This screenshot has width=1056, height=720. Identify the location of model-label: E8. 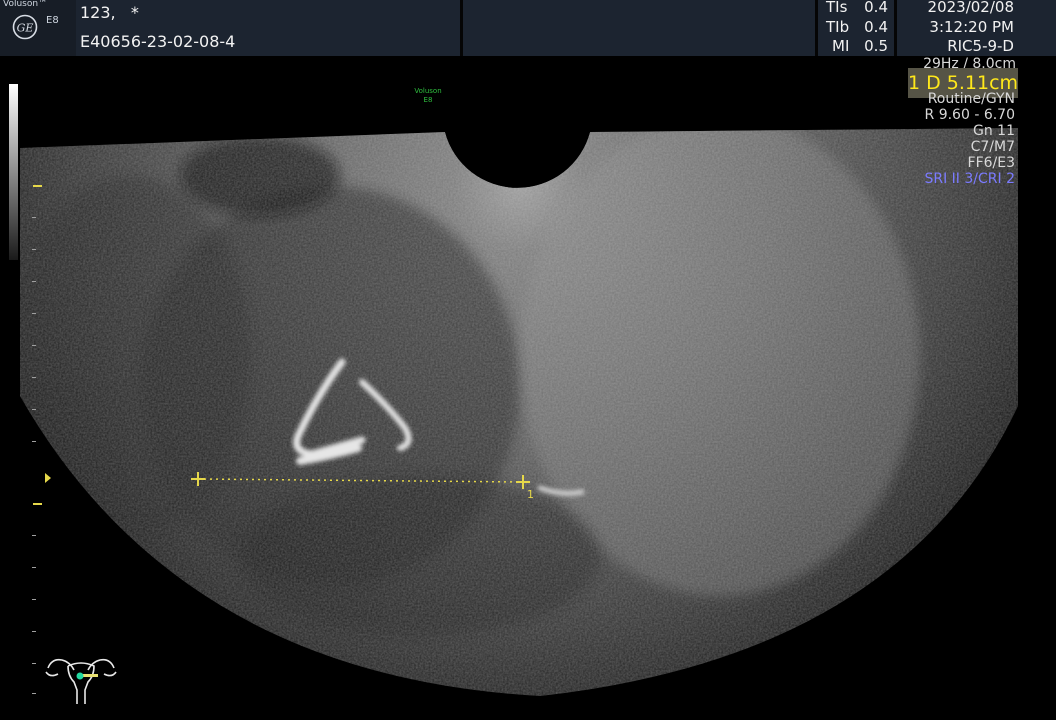
(52, 20).